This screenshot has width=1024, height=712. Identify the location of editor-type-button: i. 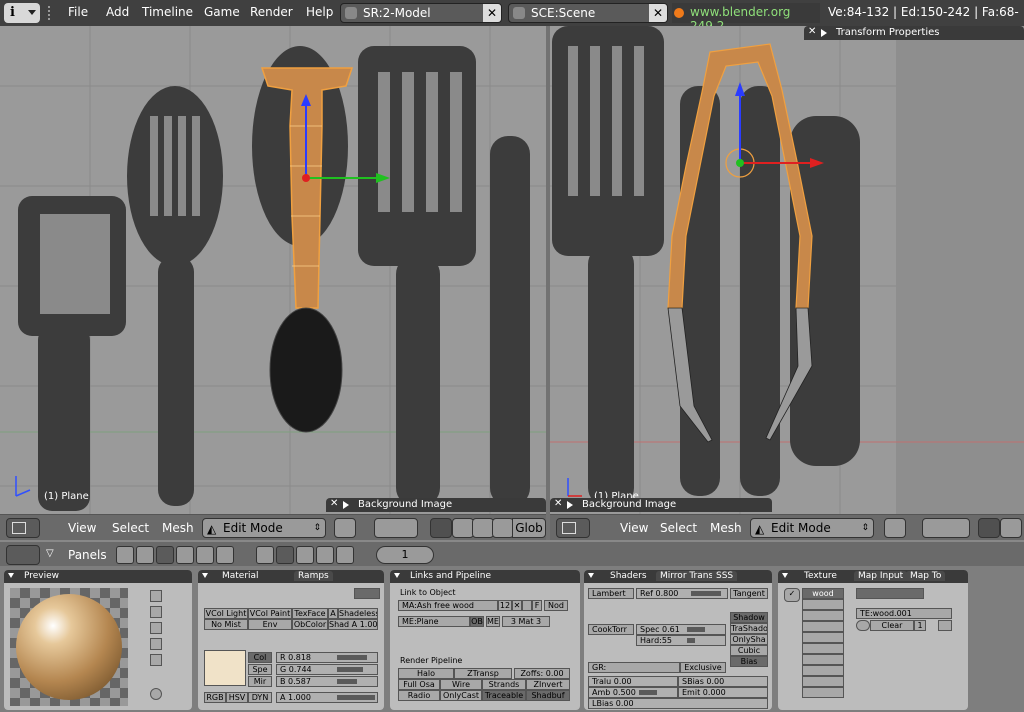
(22, 13).